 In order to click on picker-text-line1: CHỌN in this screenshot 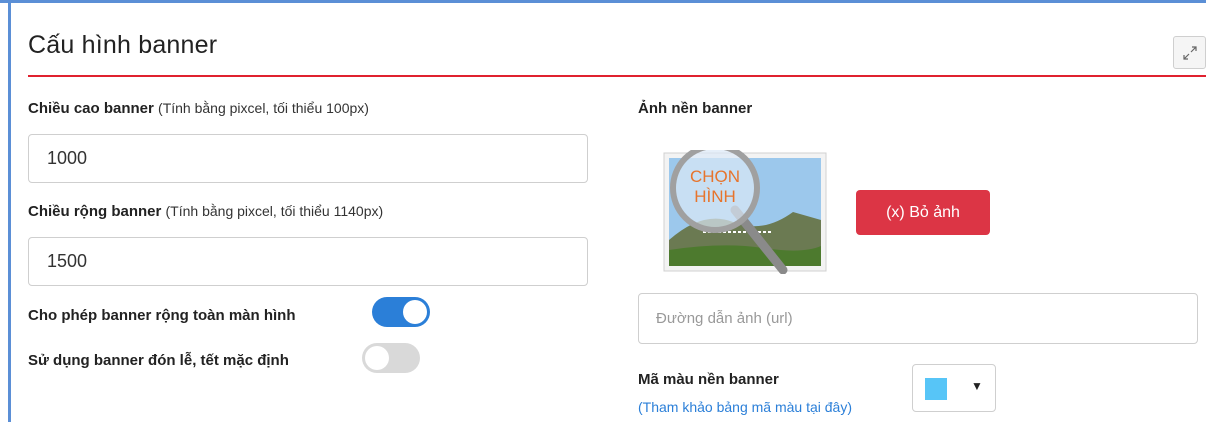, I will do `click(715, 176)`.